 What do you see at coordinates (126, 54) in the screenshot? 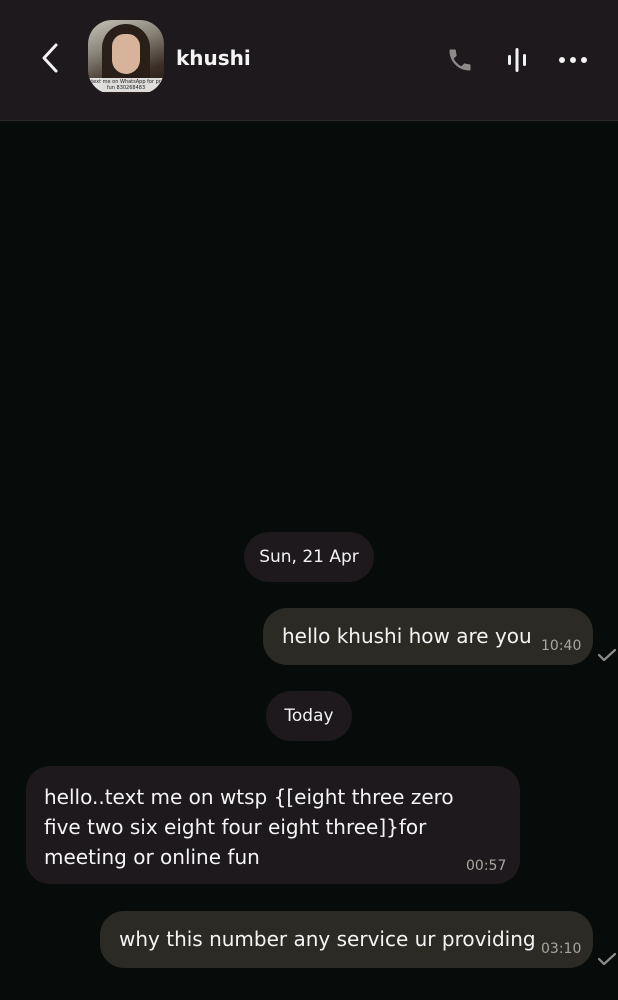
I see `avatar-face` at bounding box center [126, 54].